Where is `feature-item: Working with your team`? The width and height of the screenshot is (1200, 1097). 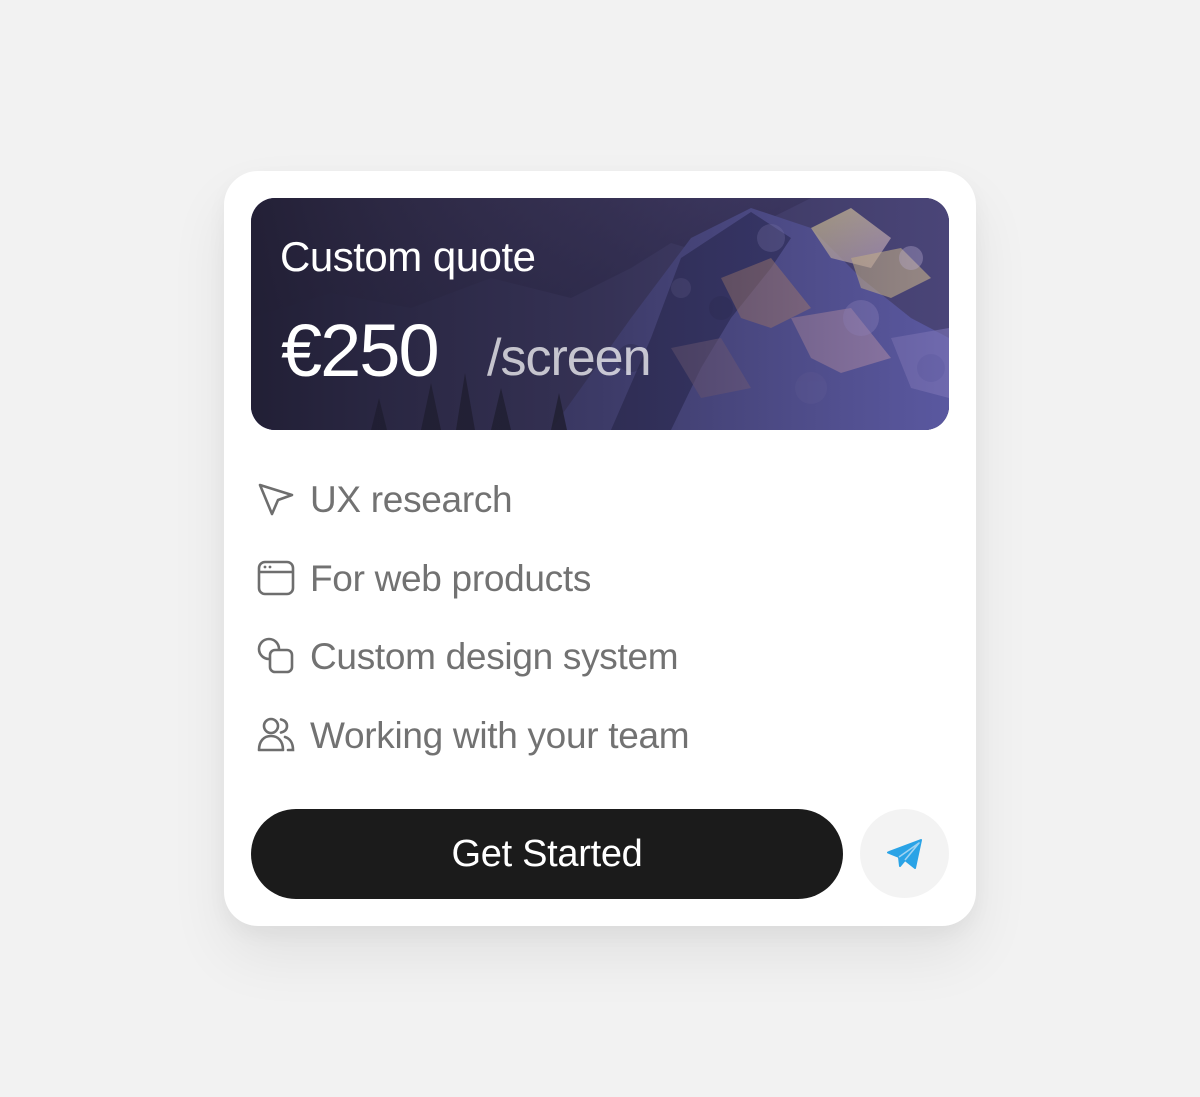
feature-item: Working with your team is located at coordinates (597, 753).